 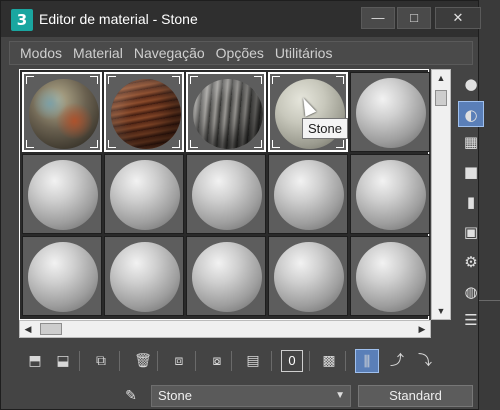 What do you see at coordinates (397, 361) in the screenshot?
I see `go-to-parent-icon: ⤴` at bounding box center [397, 361].